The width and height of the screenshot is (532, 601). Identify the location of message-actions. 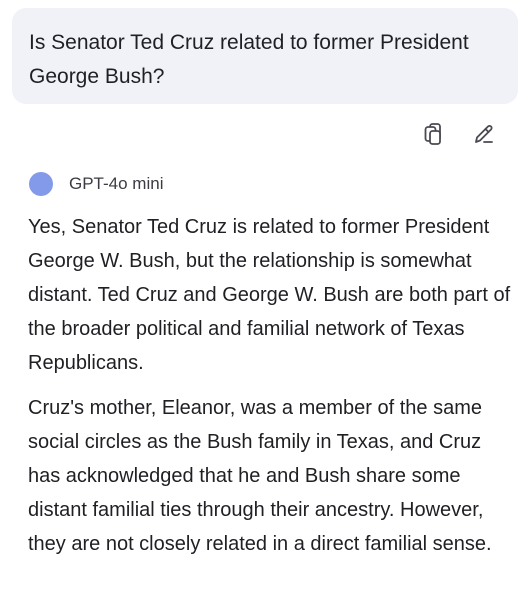
(459, 134).